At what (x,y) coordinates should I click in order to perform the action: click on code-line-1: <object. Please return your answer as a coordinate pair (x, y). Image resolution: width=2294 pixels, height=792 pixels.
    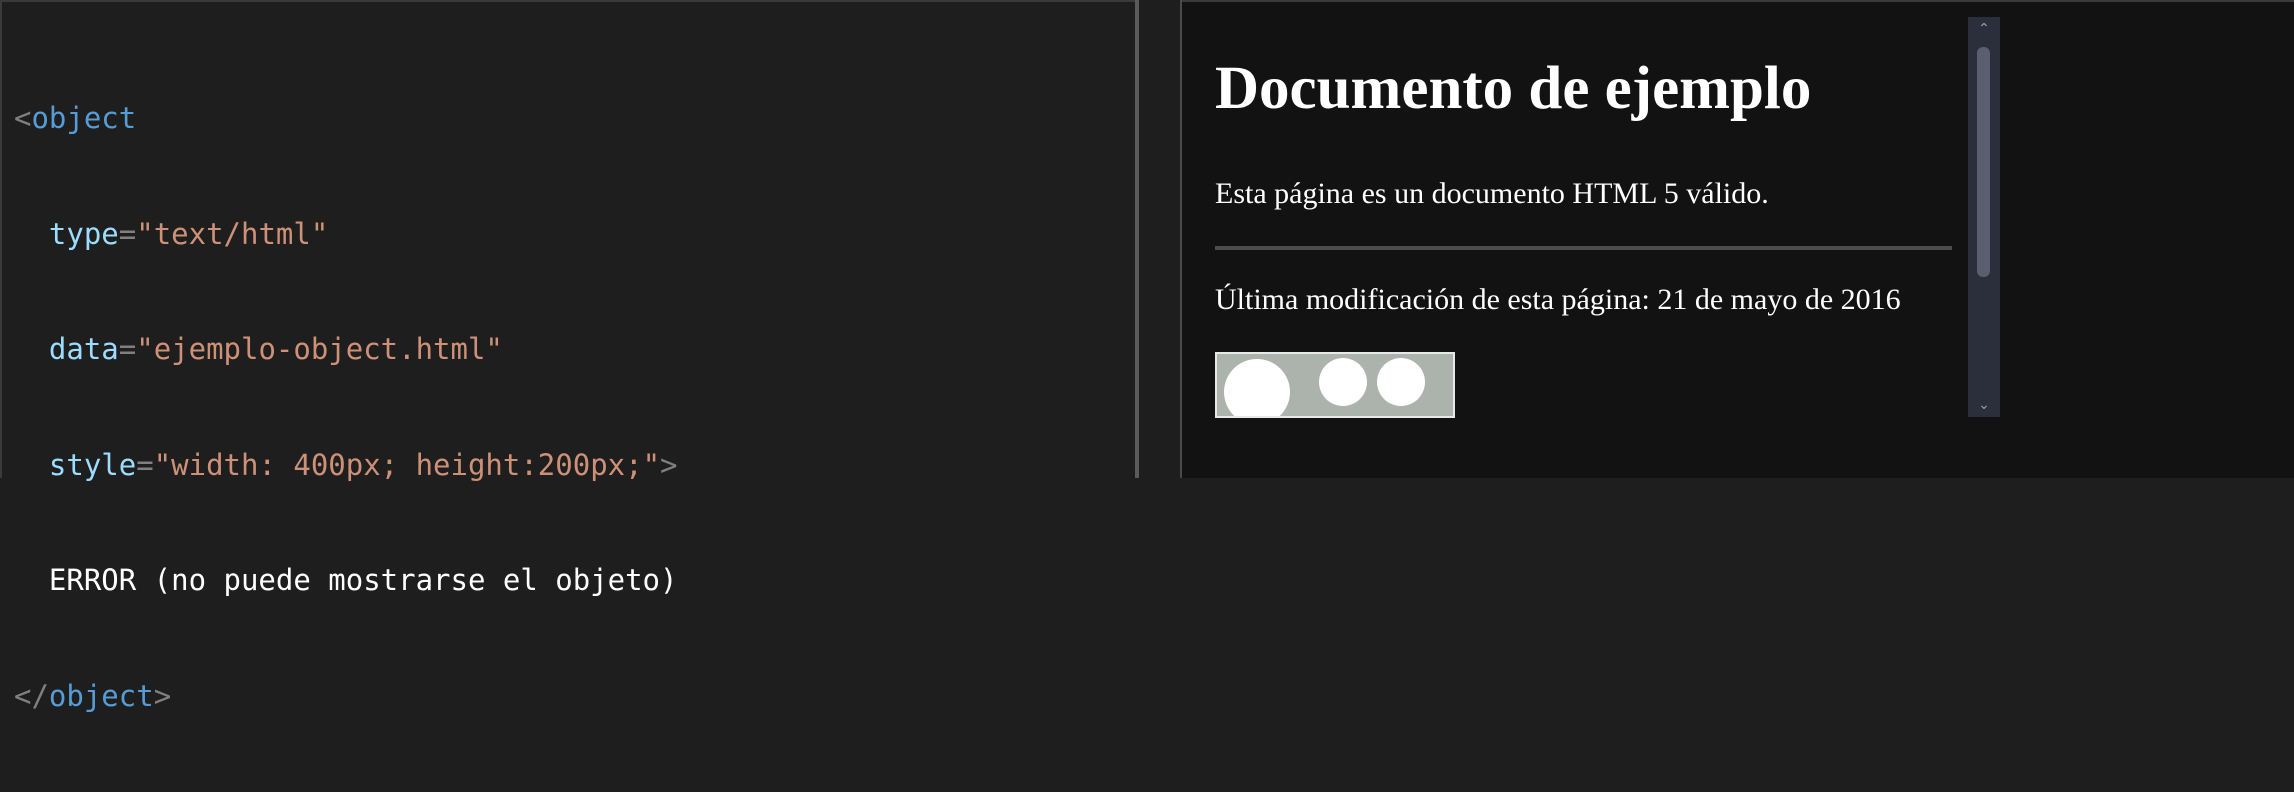
    Looking at the image, I should click on (346, 118).